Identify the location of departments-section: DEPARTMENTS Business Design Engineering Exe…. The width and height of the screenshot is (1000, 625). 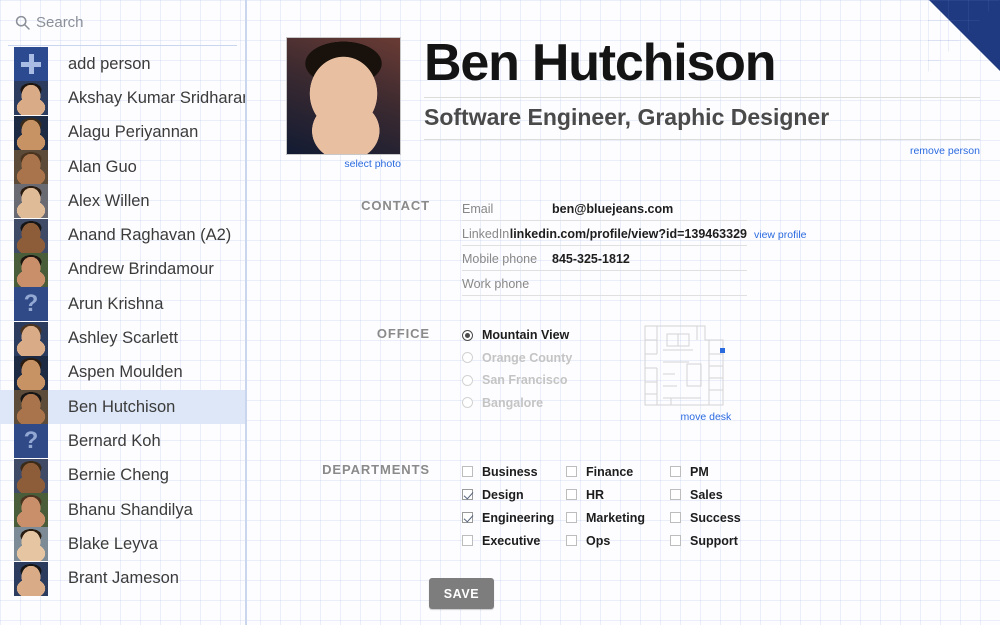
(528, 506).